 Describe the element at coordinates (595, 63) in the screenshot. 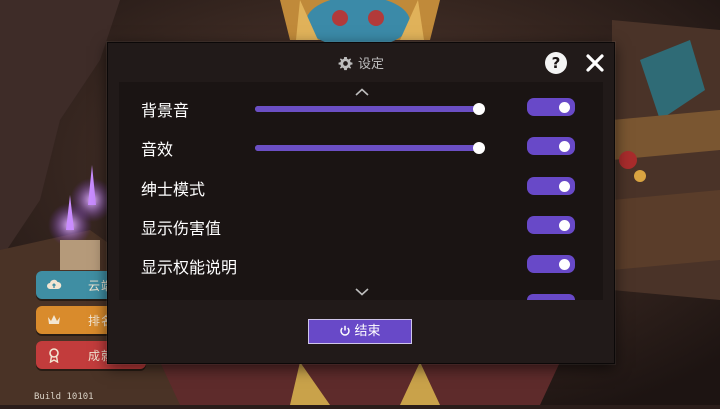

I see `close-icon` at that location.